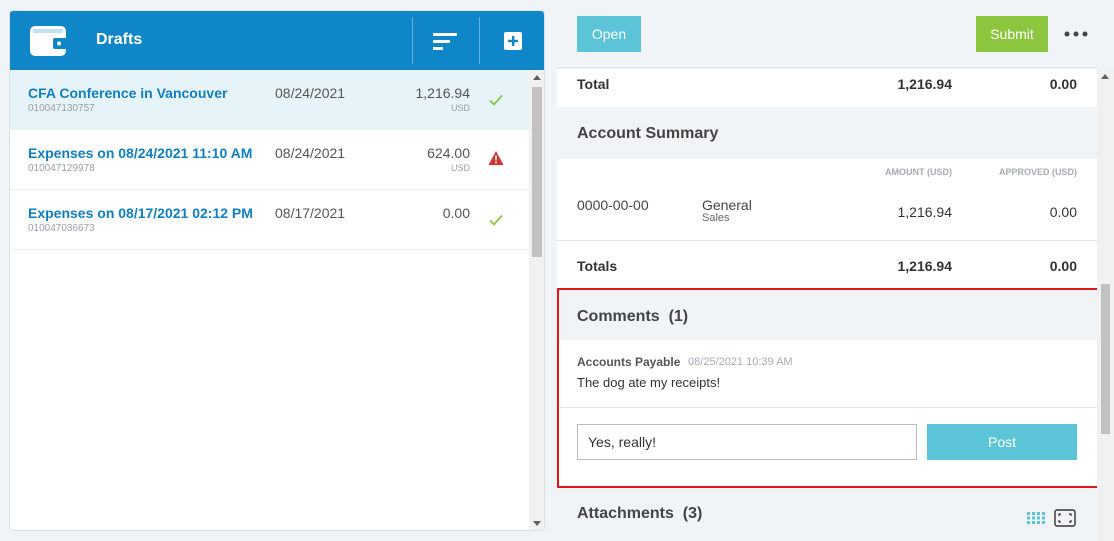  What do you see at coordinates (925, 84) in the screenshot?
I see `total-amount: 1,216.94` at bounding box center [925, 84].